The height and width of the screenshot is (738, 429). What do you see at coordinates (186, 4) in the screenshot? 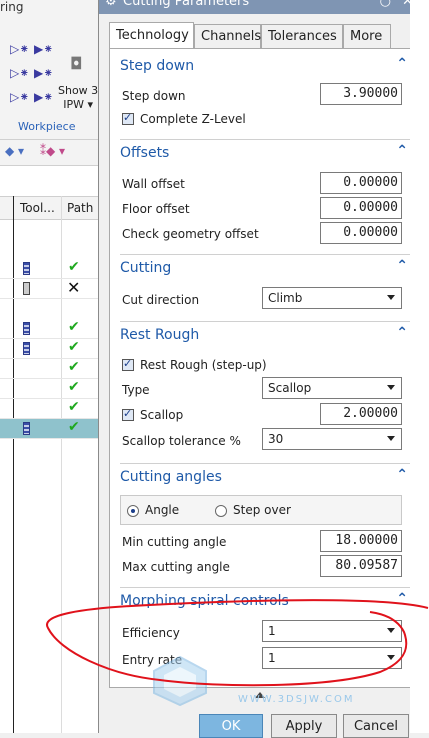
I see `dialog-title: Cutting Parameters` at bounding box center [186, 4].